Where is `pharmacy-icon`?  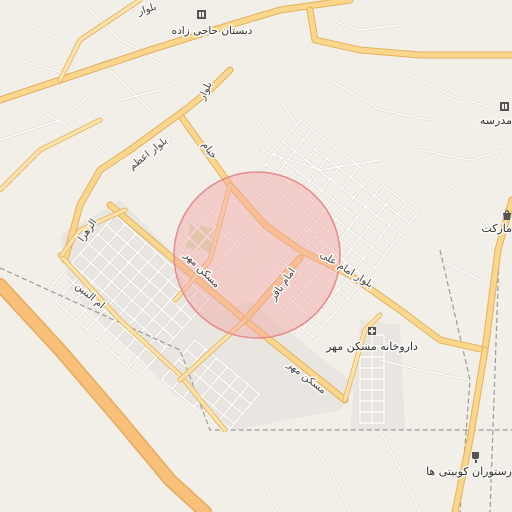
pharmacy-icon is located at coordinates (372, 331).